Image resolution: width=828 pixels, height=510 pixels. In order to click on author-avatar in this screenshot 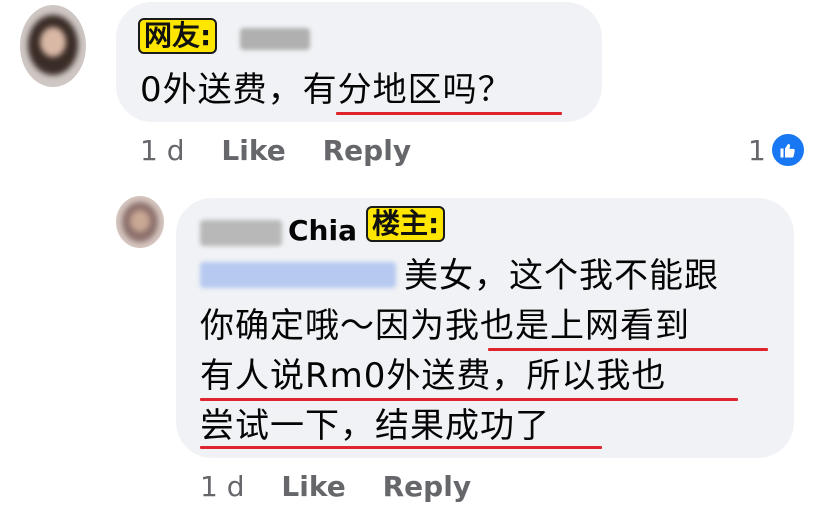, I will do `click(140, 222)`.